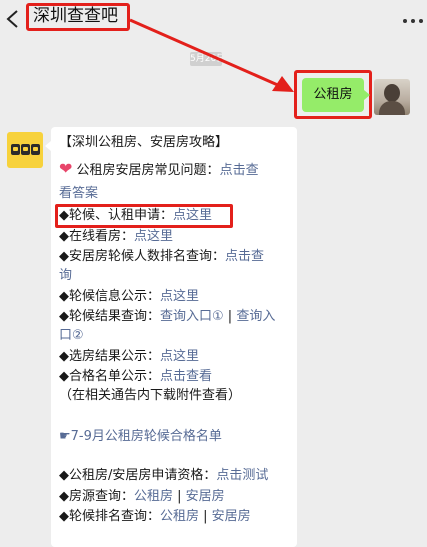  Describe the element at coordinates (138, 475) in the screenshot. I see `qual-label: ◆公租房/安居房申请资格：` at that location.